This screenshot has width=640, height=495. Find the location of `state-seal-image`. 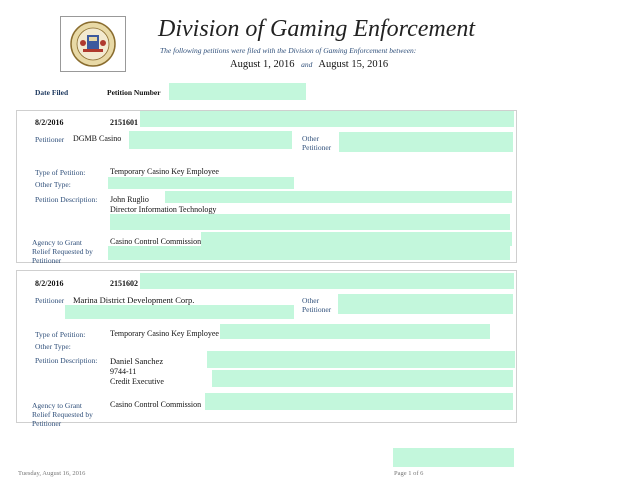

state-seal-image is located at coordinates (93, 44).